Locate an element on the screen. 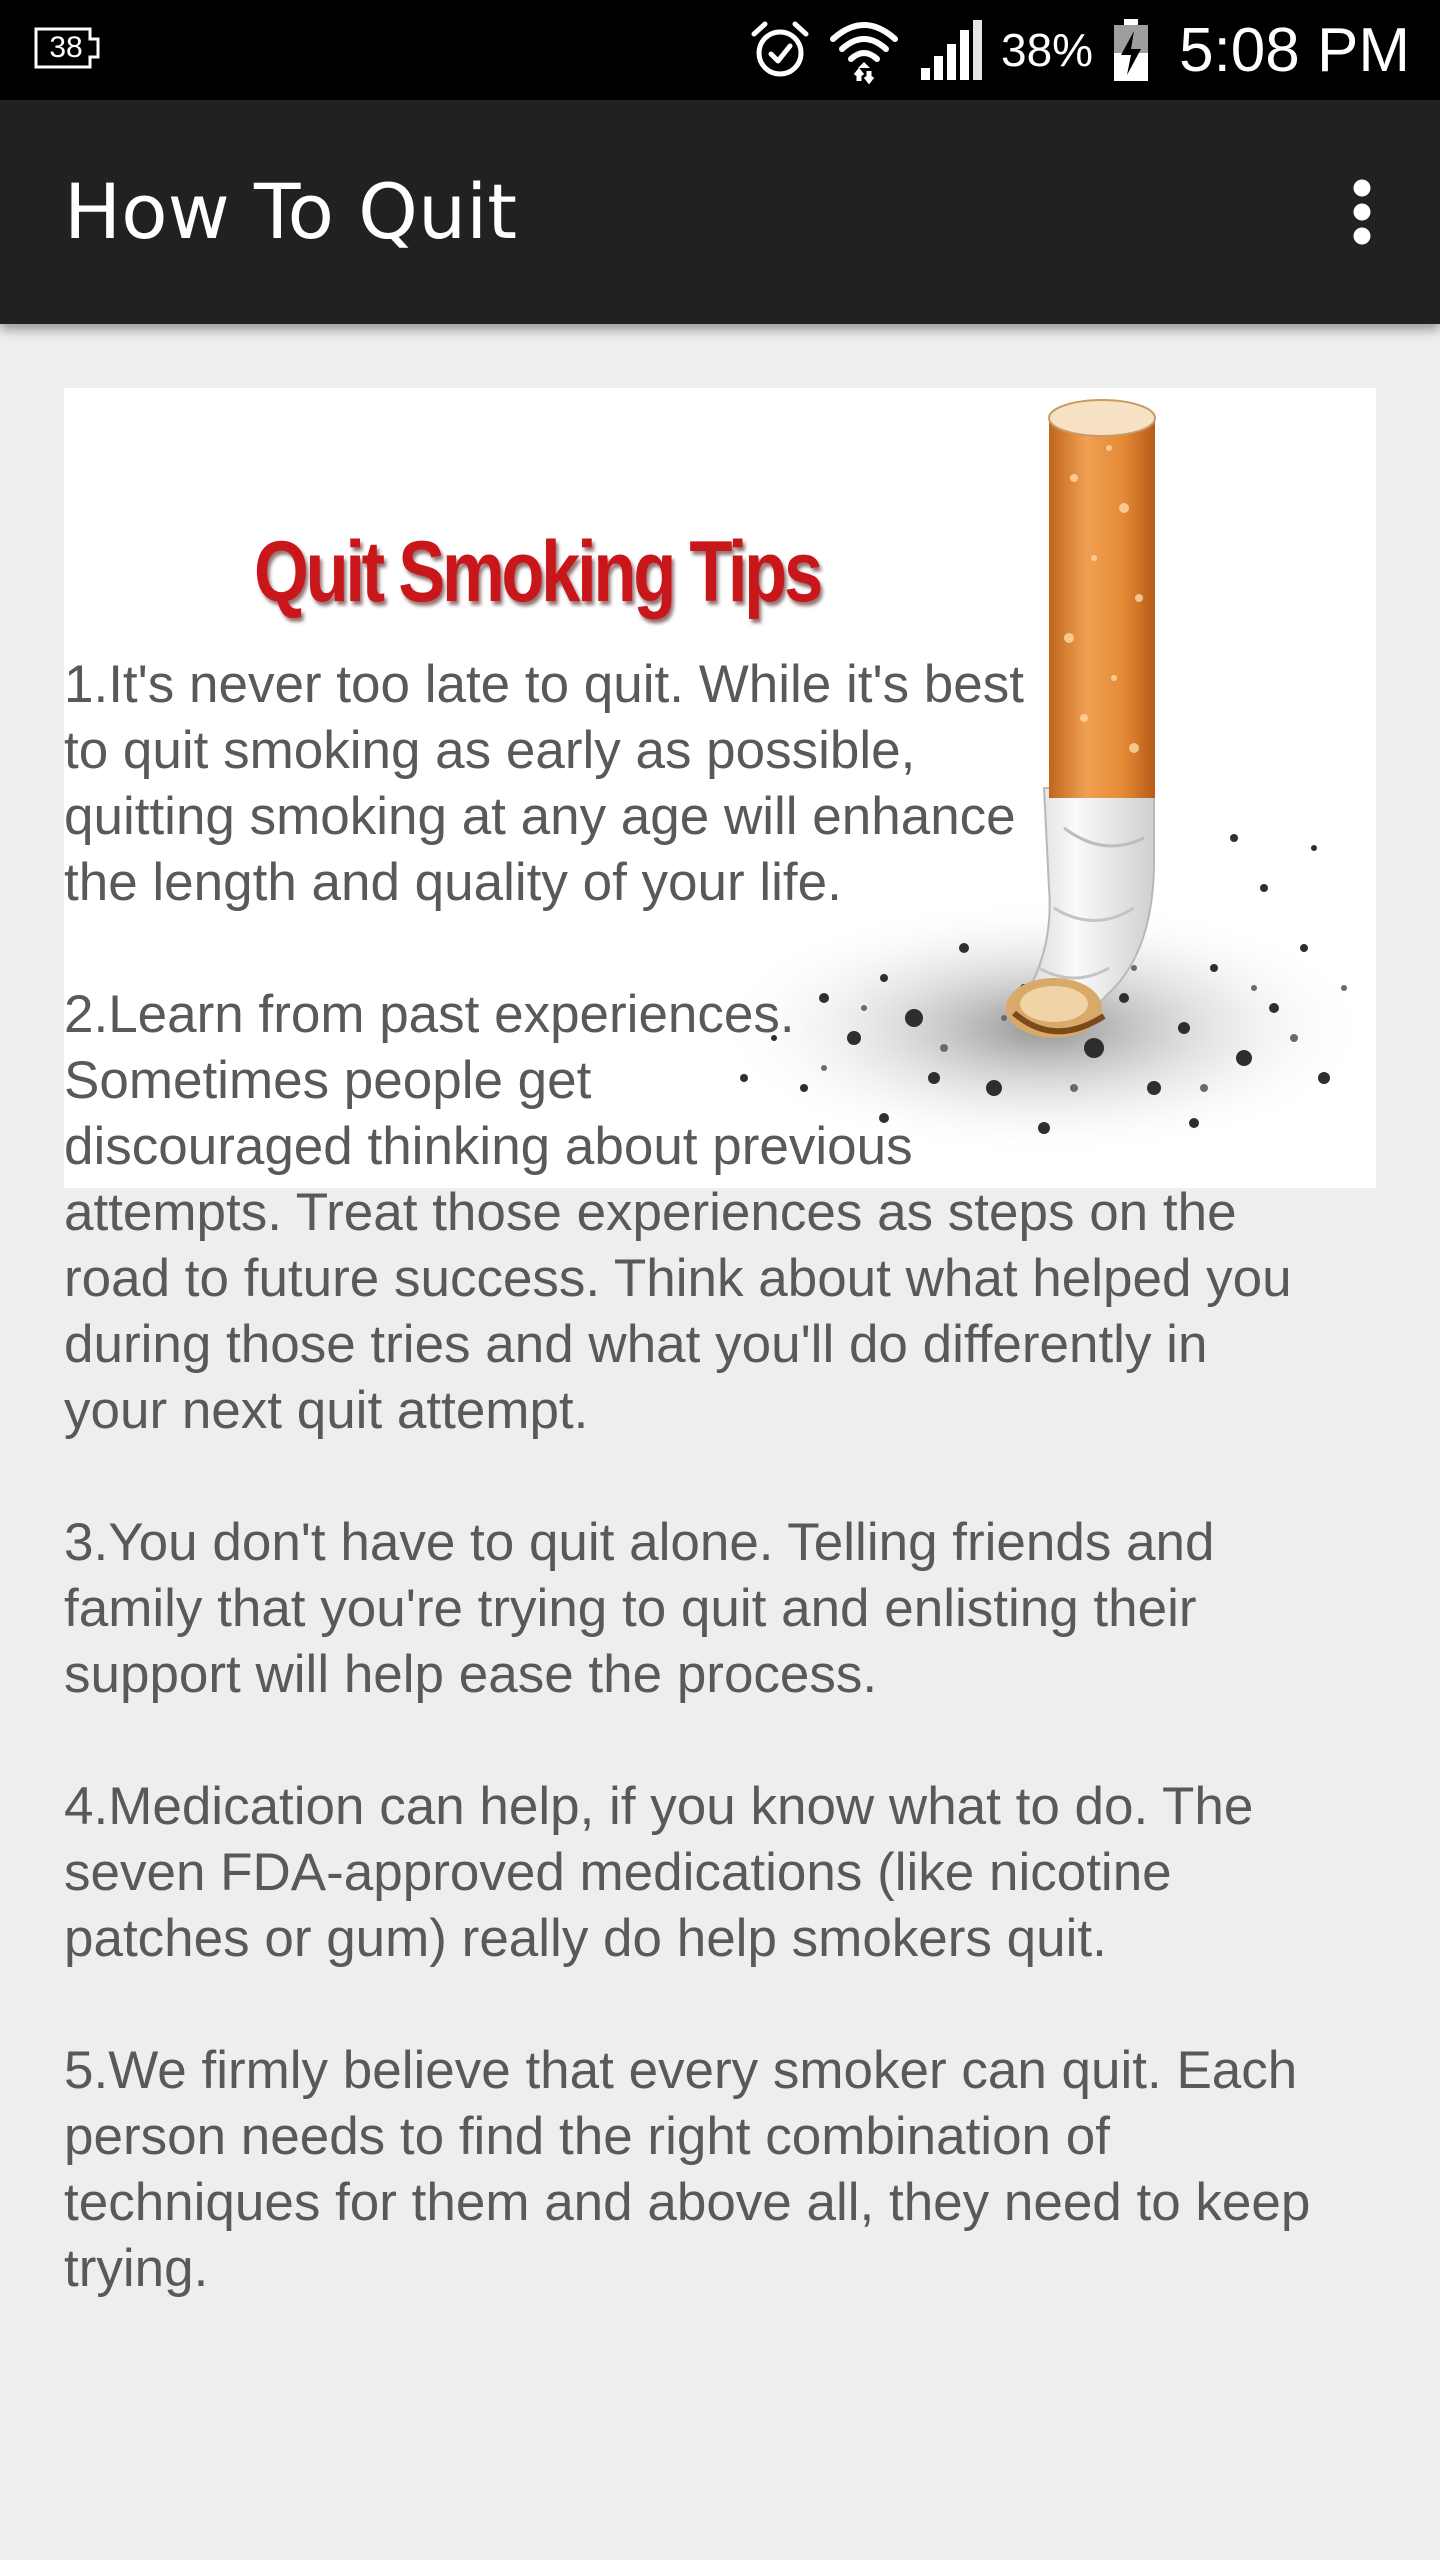 The height and width of the screenshot is (2560, 1440). status-bar: 38 38% 5:08 PM is located at coordinates (720, 50).